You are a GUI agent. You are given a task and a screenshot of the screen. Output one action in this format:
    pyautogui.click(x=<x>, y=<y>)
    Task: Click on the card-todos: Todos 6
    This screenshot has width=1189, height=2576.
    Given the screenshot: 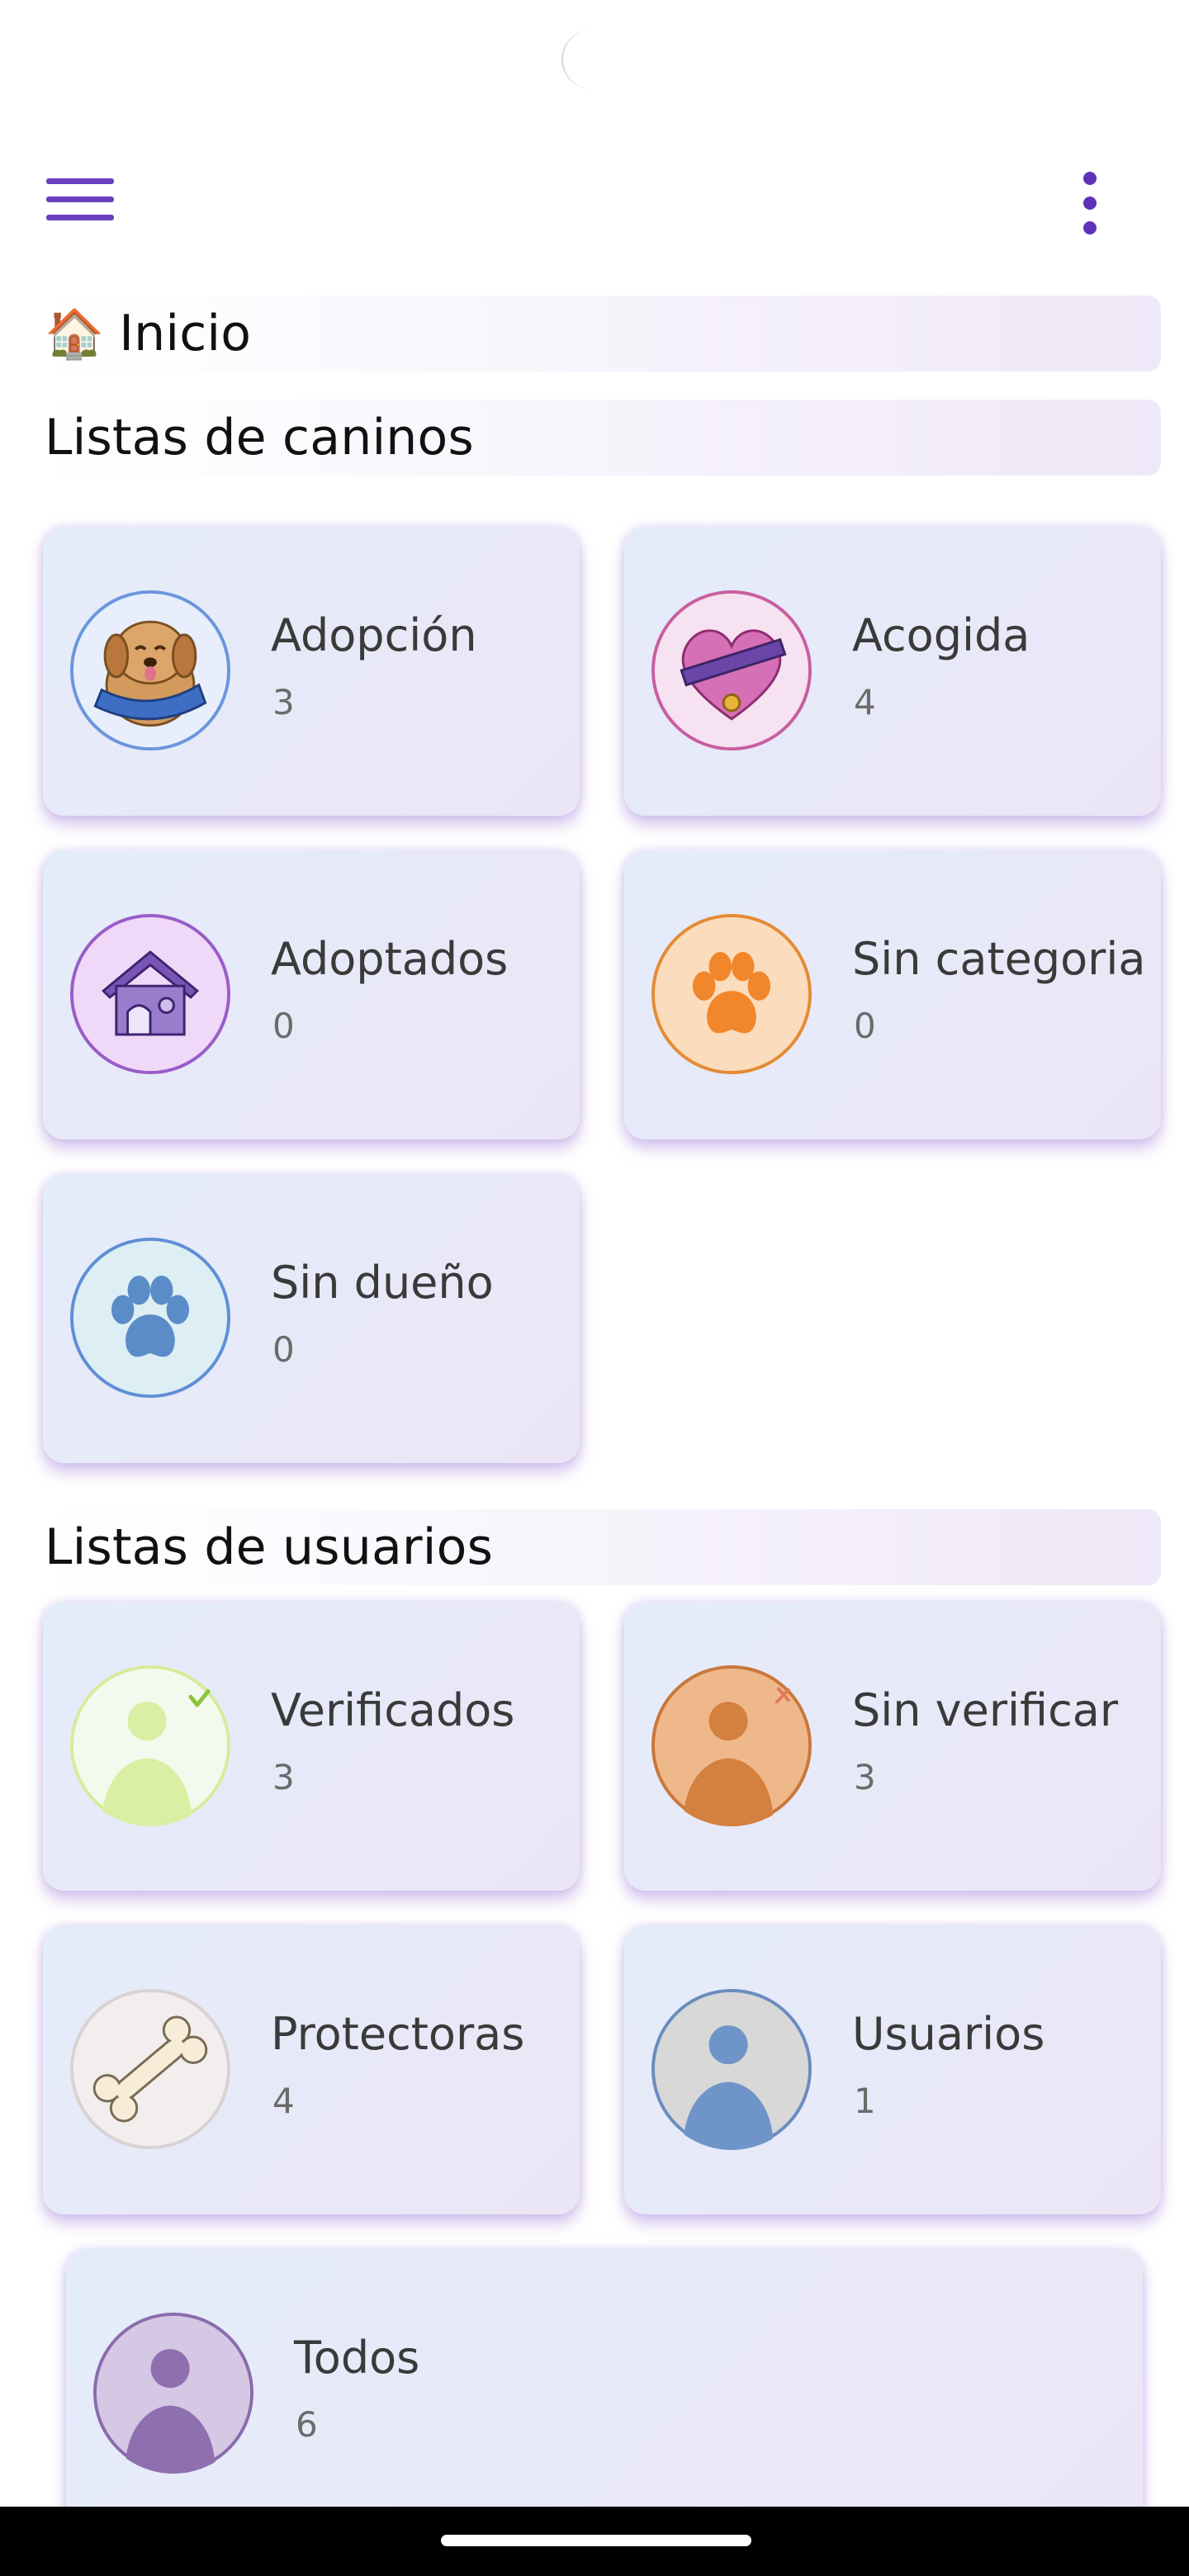 What is the action you would take?
    pyautogui.click(x=604, y=2393)
    